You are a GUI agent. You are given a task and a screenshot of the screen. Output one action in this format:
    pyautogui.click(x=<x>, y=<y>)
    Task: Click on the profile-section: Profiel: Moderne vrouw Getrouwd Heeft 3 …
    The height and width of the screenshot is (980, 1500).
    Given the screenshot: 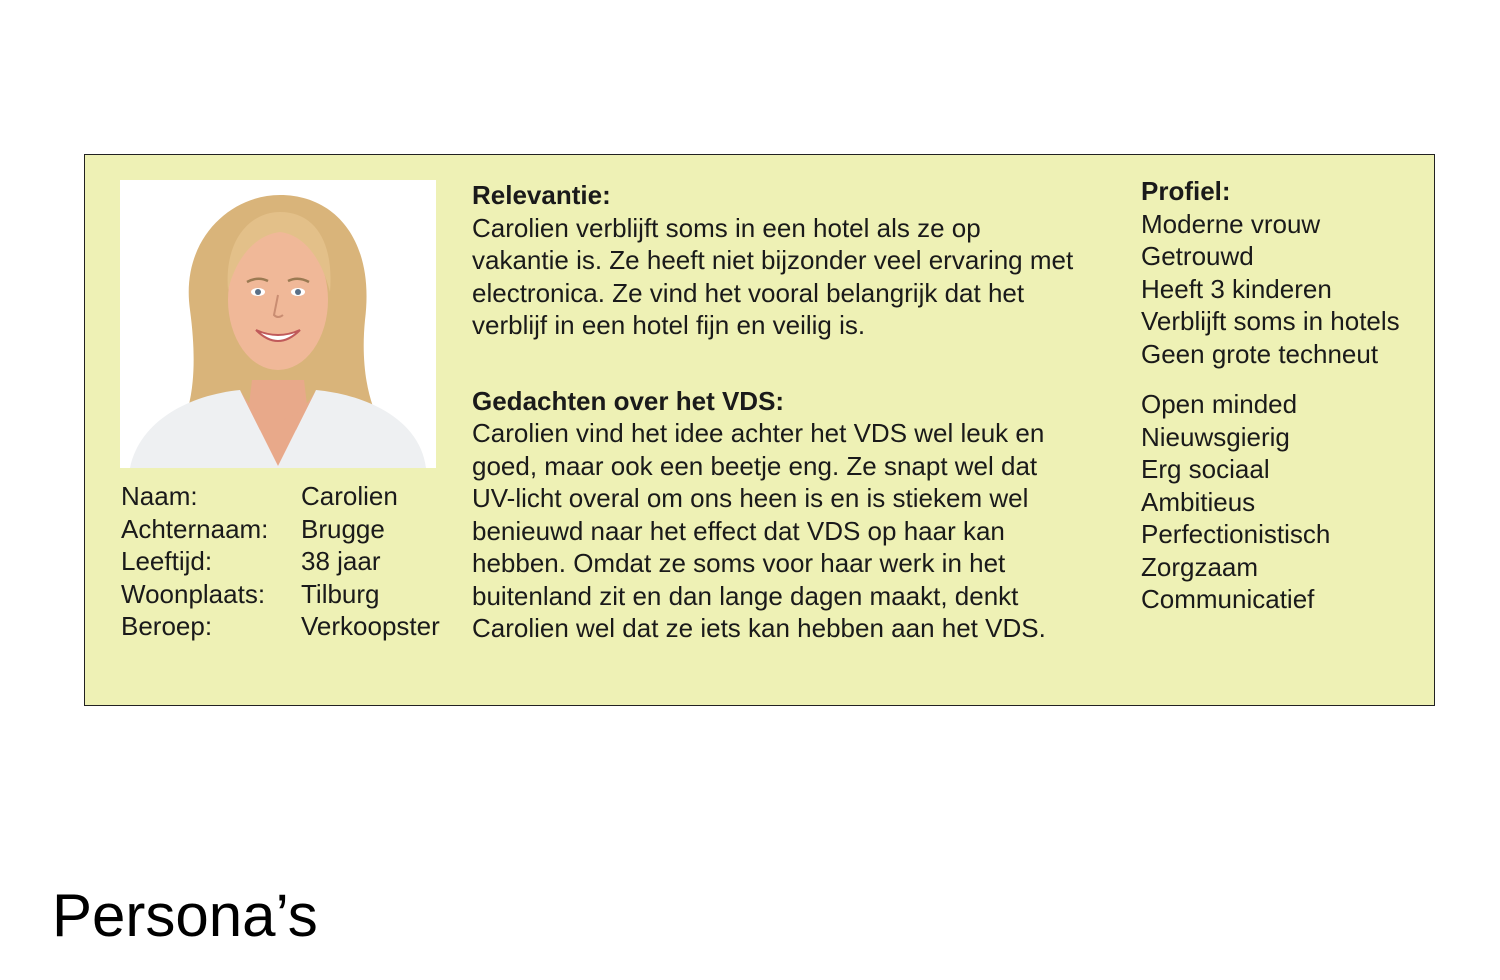 What is the action you would take?
    pyautogui.click(x=1286, y=395)
    